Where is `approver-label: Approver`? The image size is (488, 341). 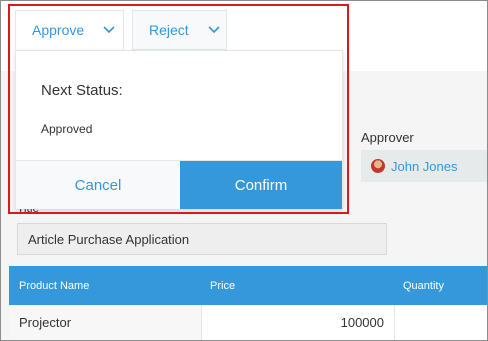
approver-label: Approver is located at coordinates (387, 137).